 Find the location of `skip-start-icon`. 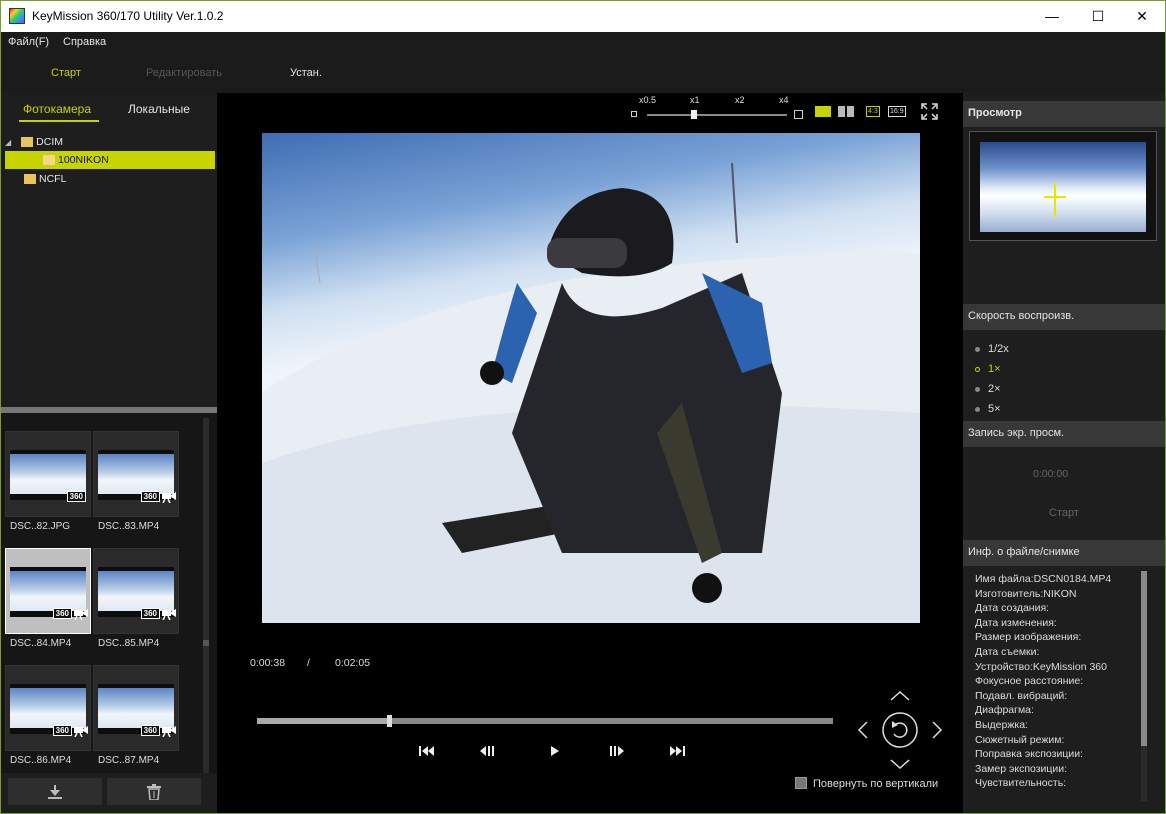

skip-start-icon is located at coordinates (427, 751).